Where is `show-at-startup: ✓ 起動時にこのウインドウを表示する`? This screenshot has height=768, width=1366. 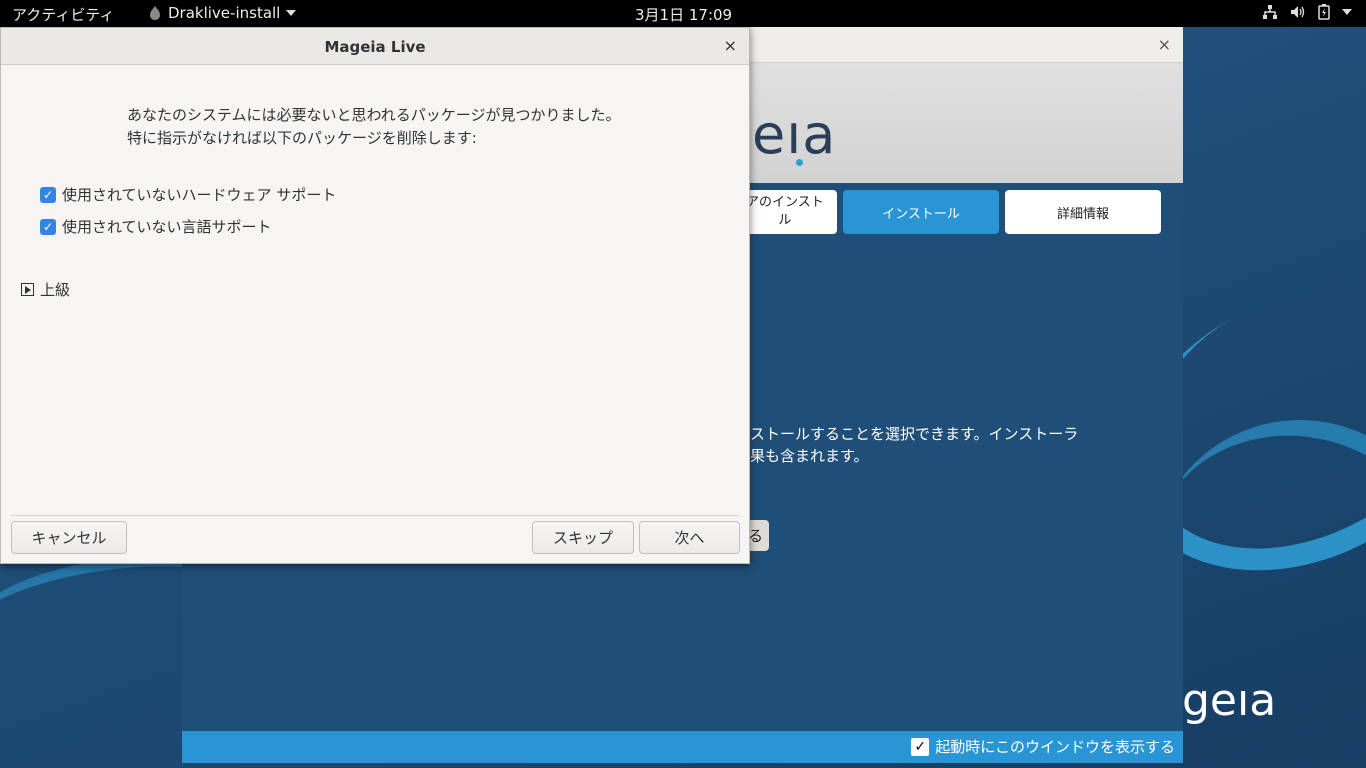 show-at-startup: ✓ 起動時にこのウインドウを表示する is located at coordinates (1043, 746).